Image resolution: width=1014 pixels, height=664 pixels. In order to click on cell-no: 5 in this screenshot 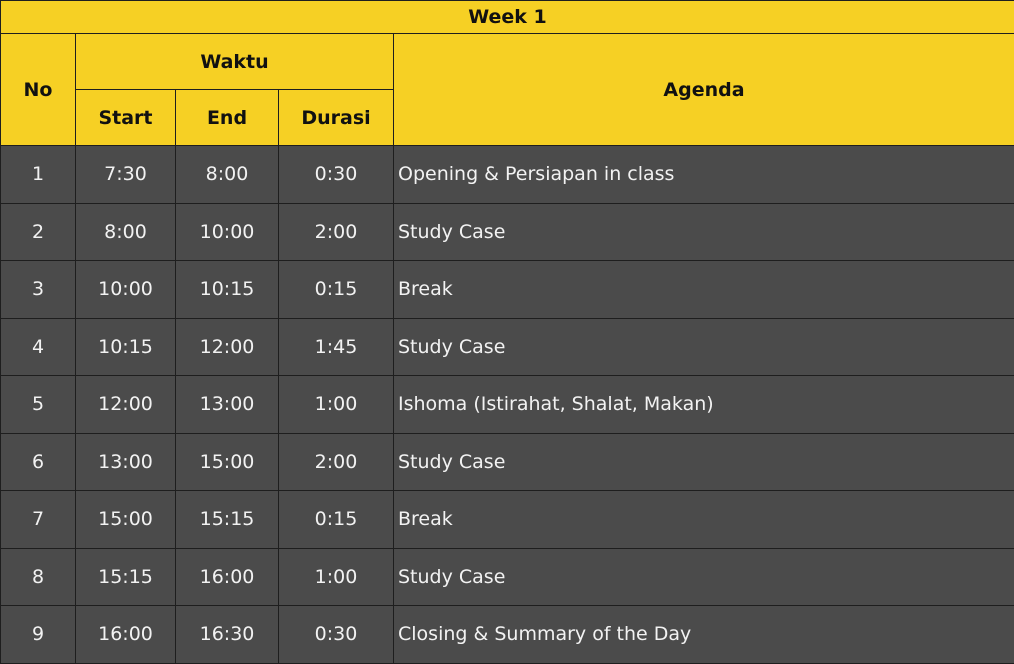, I will do `click(38, 405)`.